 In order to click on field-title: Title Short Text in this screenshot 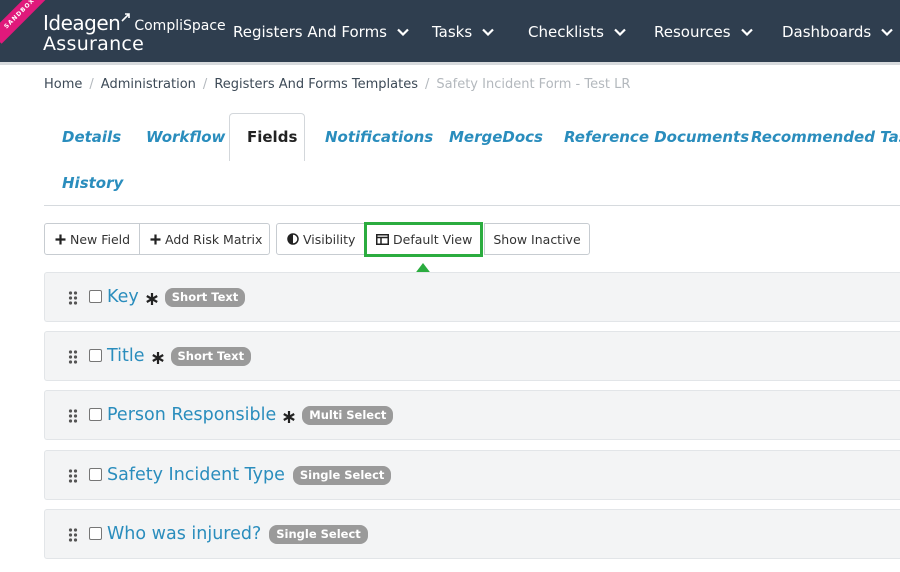, I will do `click(179, 356)`.